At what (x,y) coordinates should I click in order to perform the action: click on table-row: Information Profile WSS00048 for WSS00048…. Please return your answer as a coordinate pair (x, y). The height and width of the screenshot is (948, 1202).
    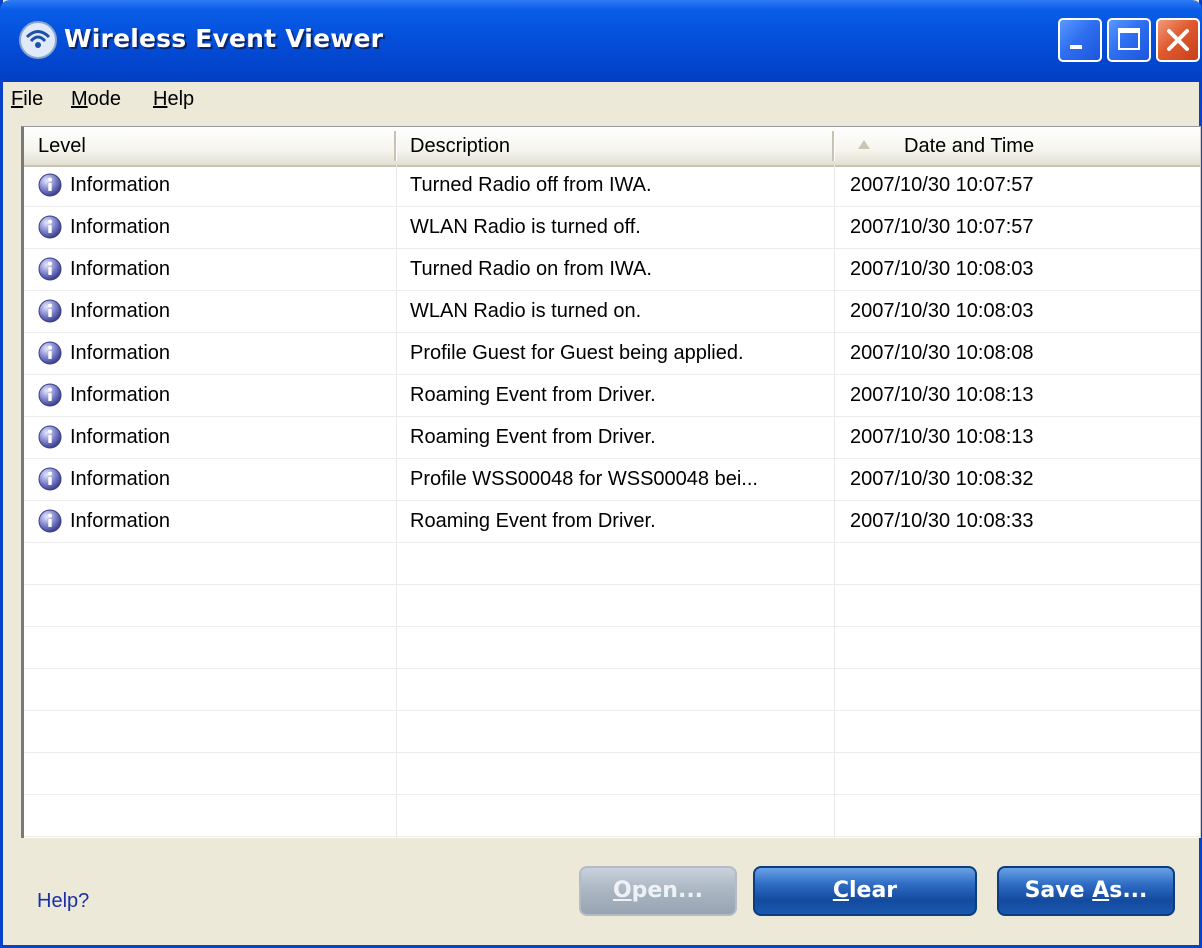
    Looking at the image, I should click on (612, 480).